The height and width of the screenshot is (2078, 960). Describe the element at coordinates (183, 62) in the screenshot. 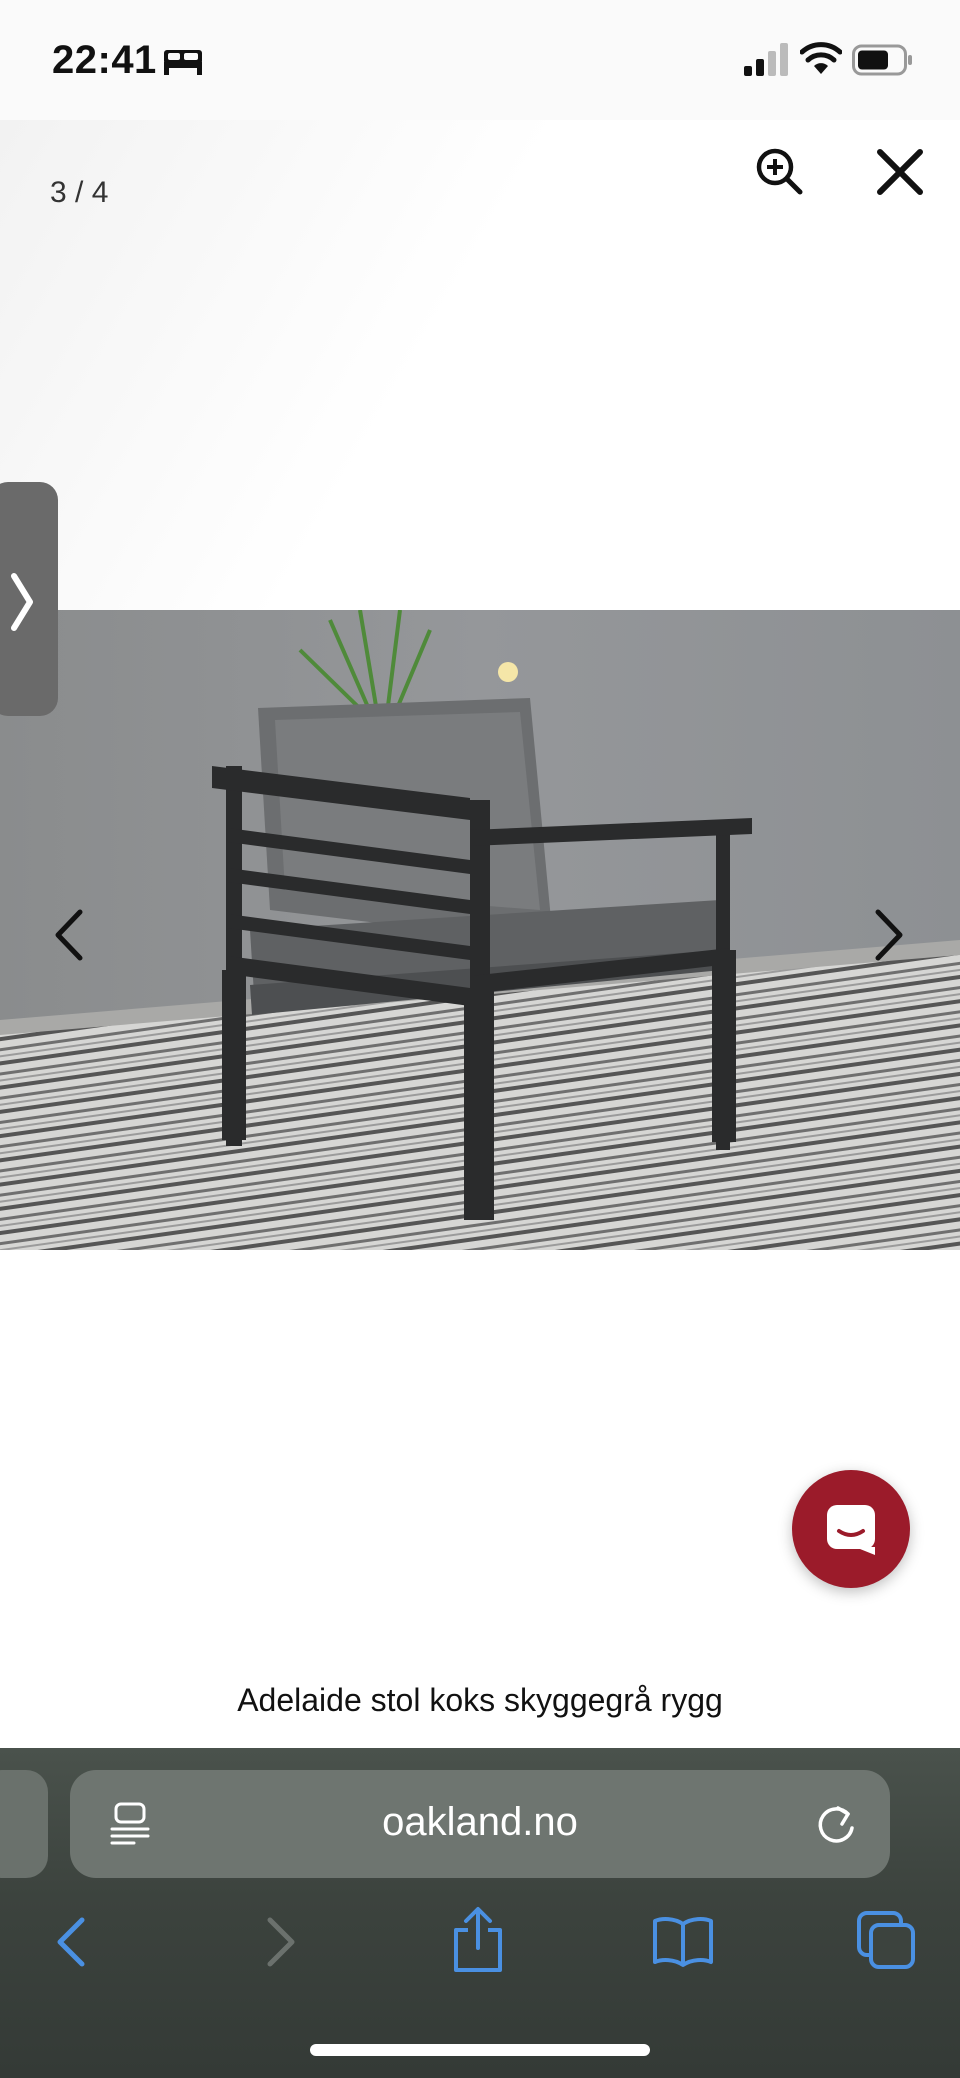

I see `bed-icon` at that location.